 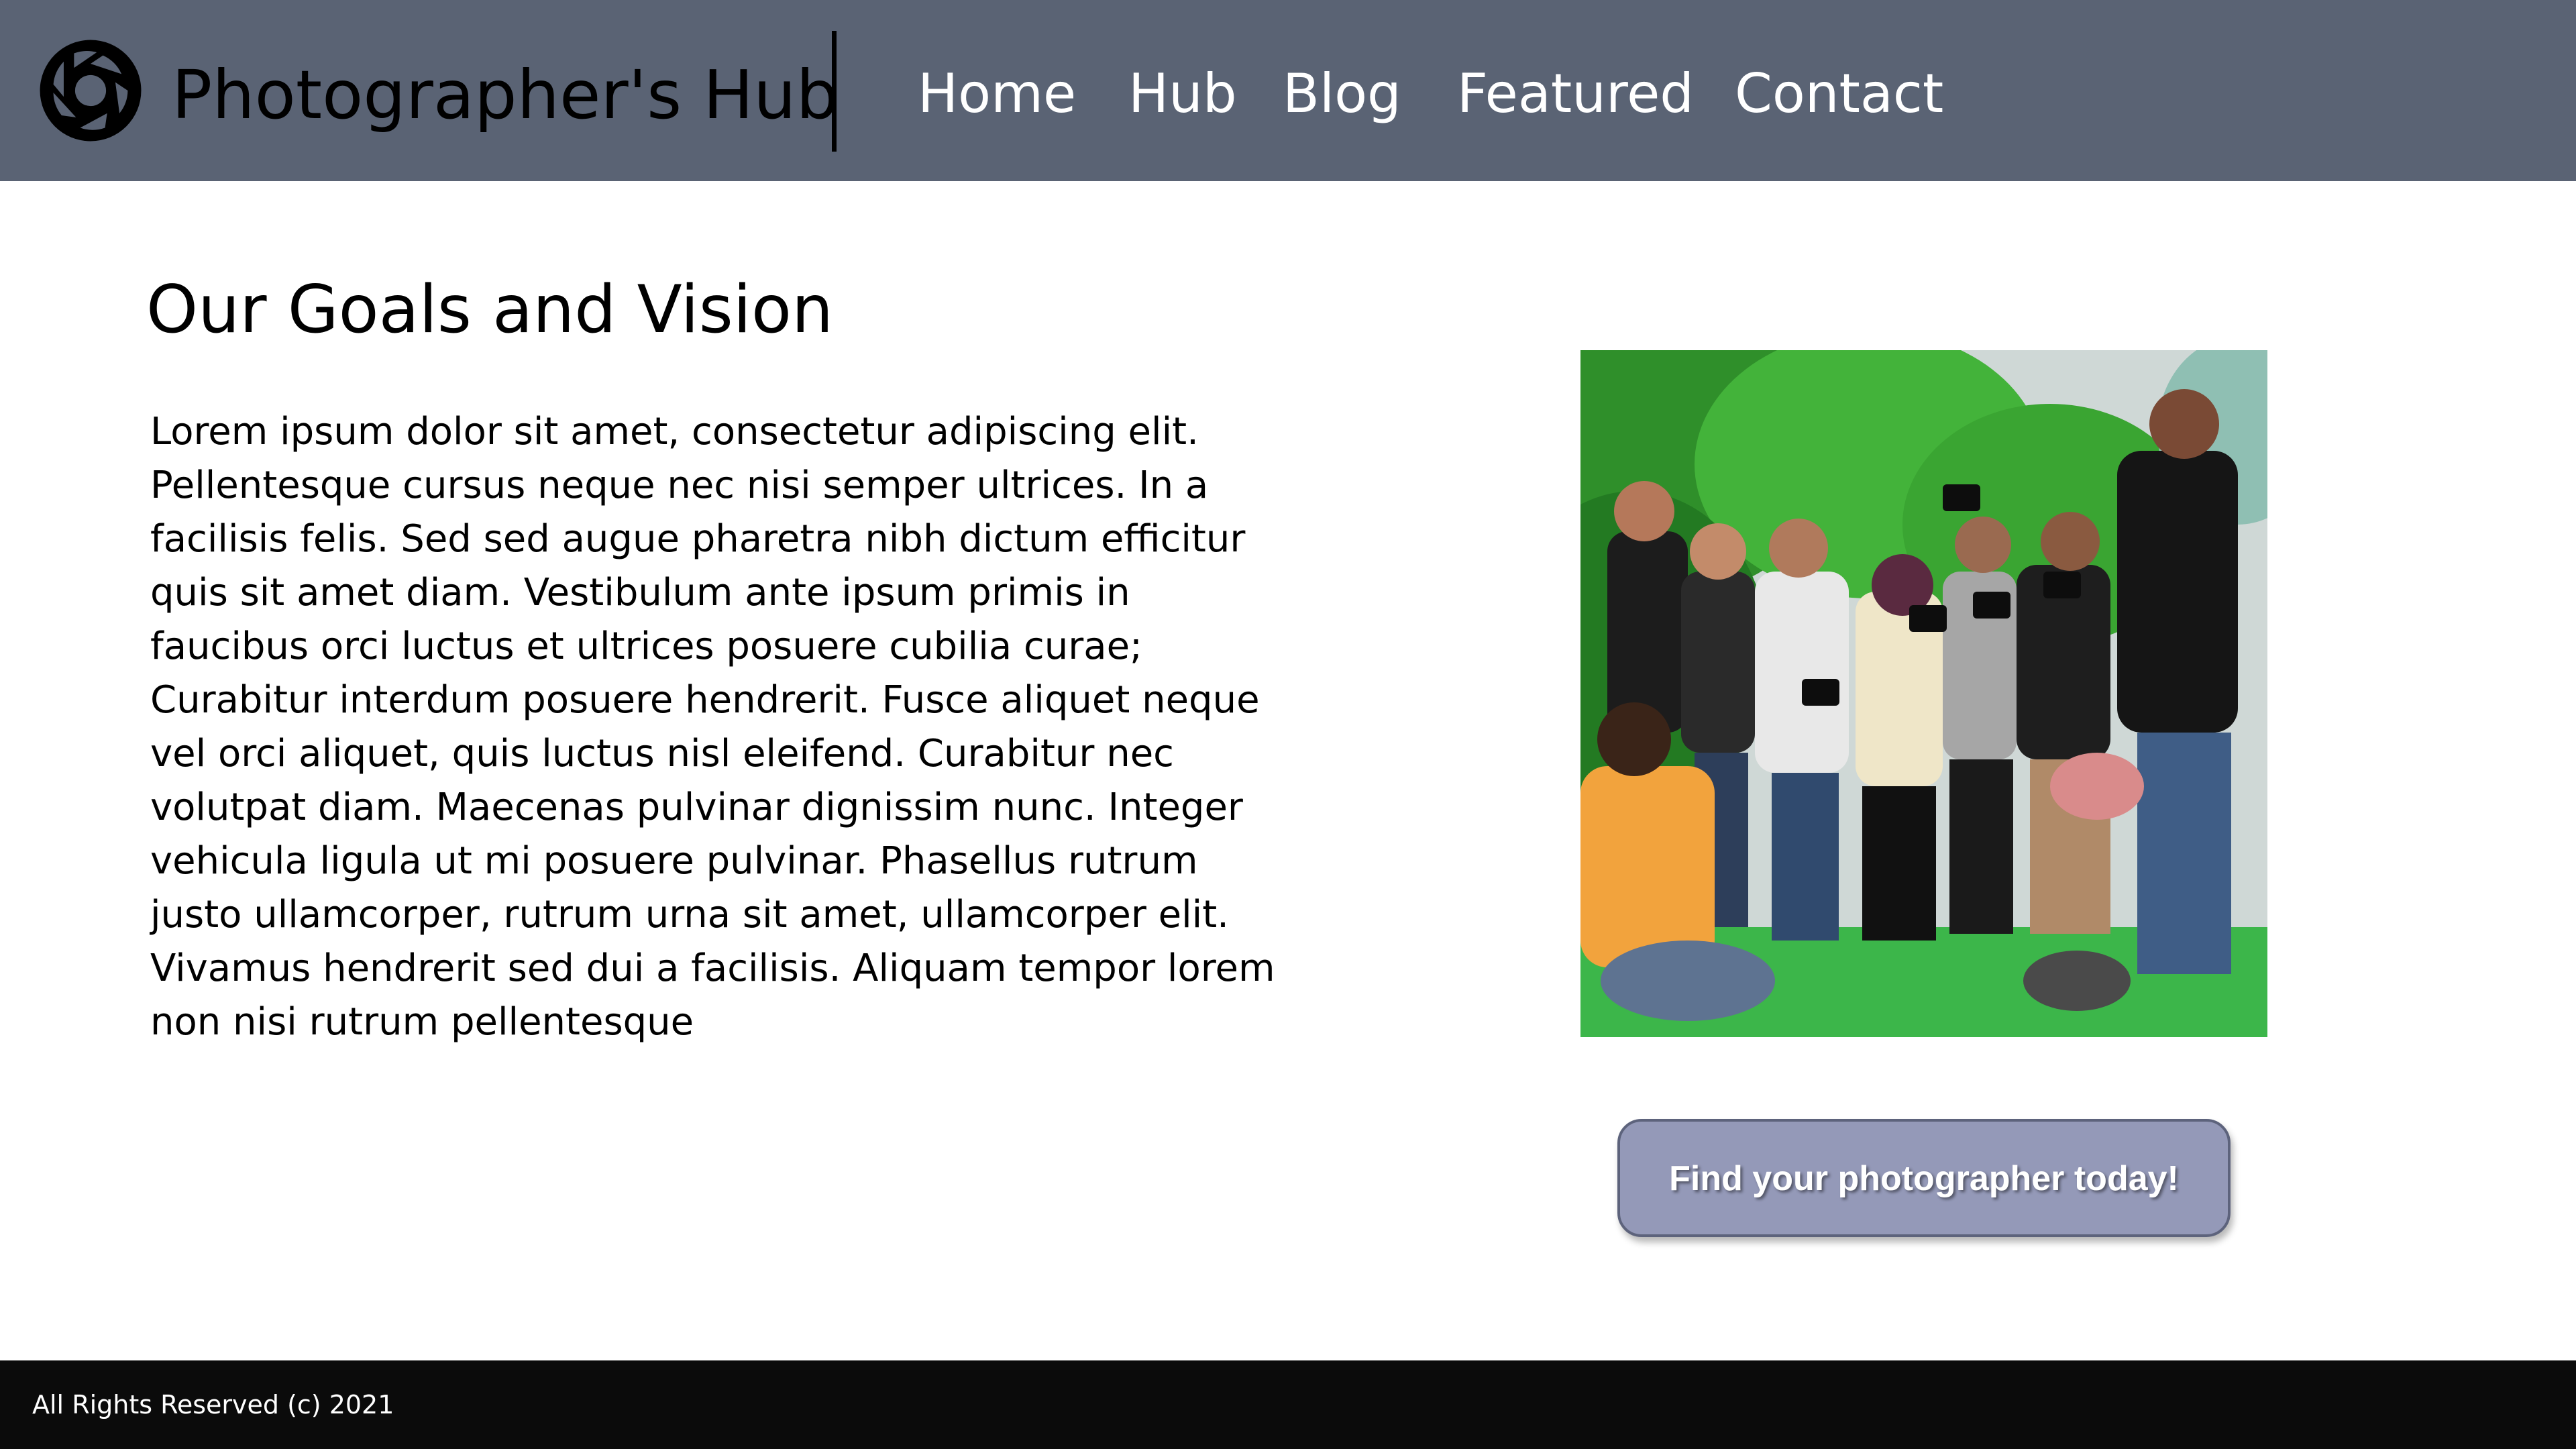 I want to click on photo-illustration, so click(x=1923, y=693).